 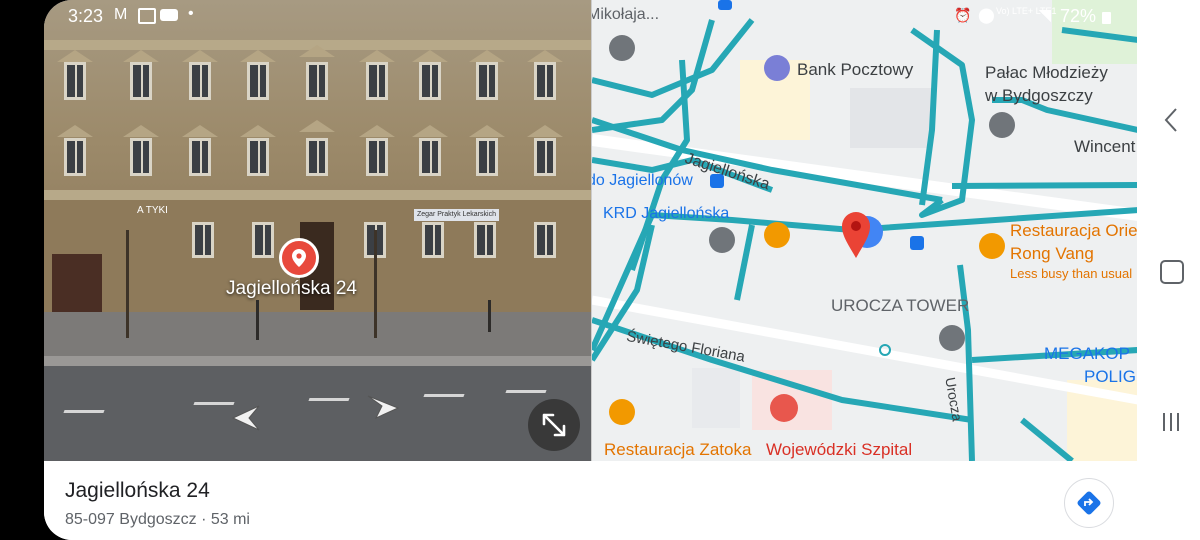 What do you see at coordinates (590, 16) in the screenshot?
I see `status-bar: 3:23 M • ⏰ ⬤ Vo) LTE+ LTE1 72%` at bounding box center [590, 16].